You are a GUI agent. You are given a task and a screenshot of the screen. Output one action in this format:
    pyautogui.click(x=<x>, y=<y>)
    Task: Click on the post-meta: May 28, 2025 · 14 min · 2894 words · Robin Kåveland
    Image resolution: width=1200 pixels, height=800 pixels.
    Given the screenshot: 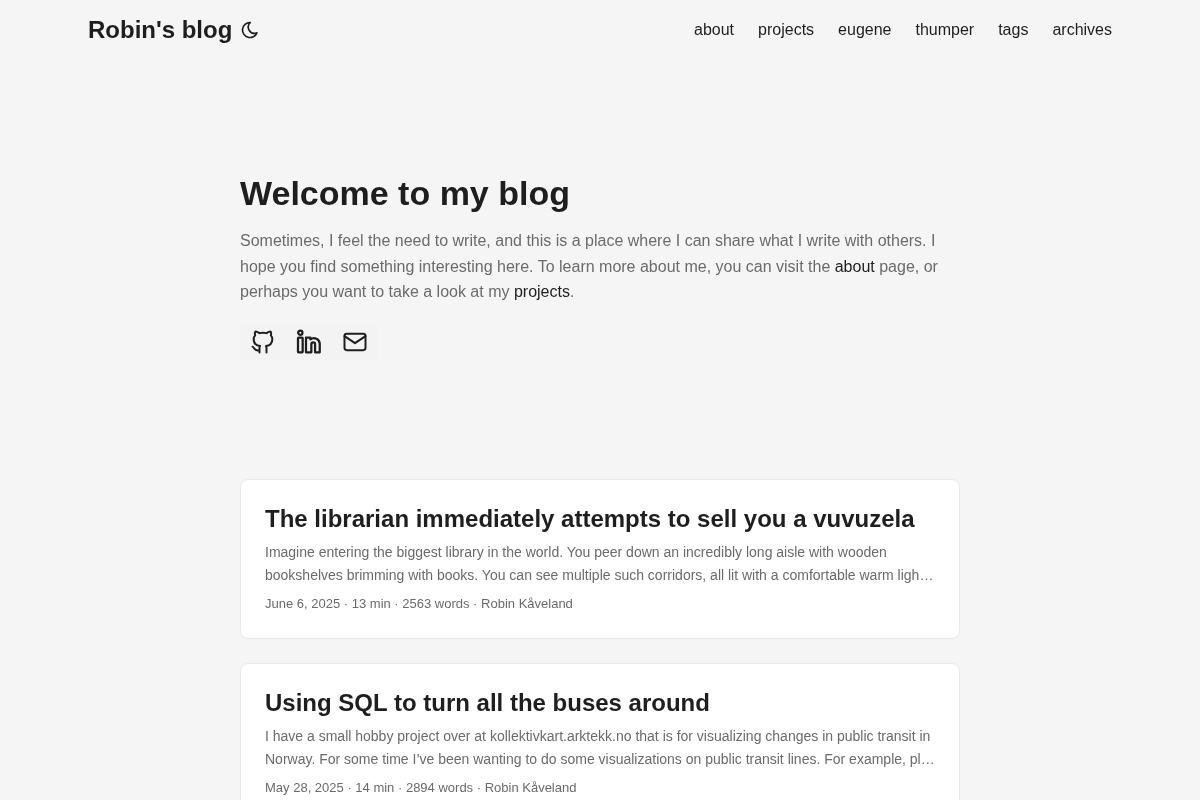 What is the action you would take?
    pyautogui.click(x=421, y=788)
    